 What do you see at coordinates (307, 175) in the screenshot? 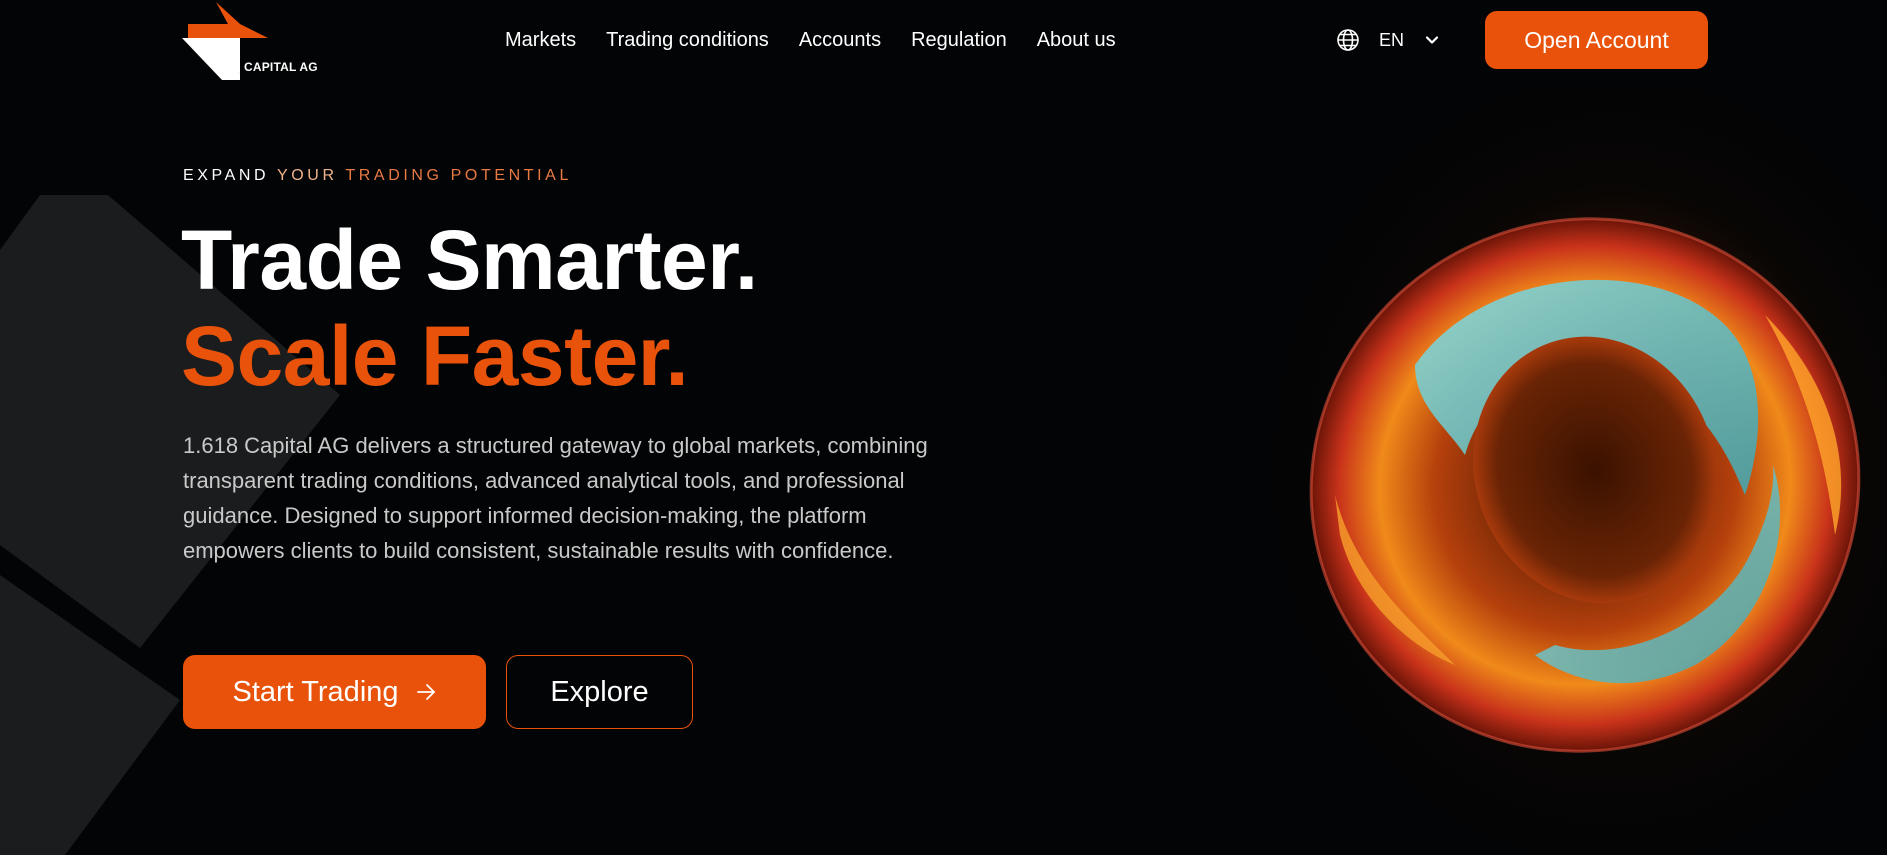
I see `eyebrow-word-2: YOUR` at bounding box center [307, 175].